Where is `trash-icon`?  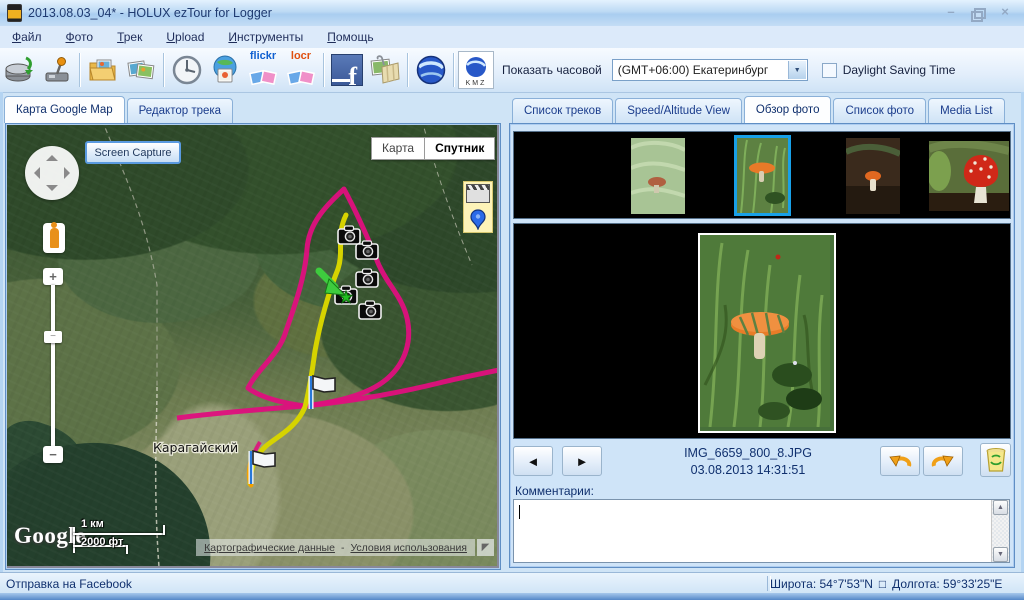 trash-icon is located at coordinates (995, 460).